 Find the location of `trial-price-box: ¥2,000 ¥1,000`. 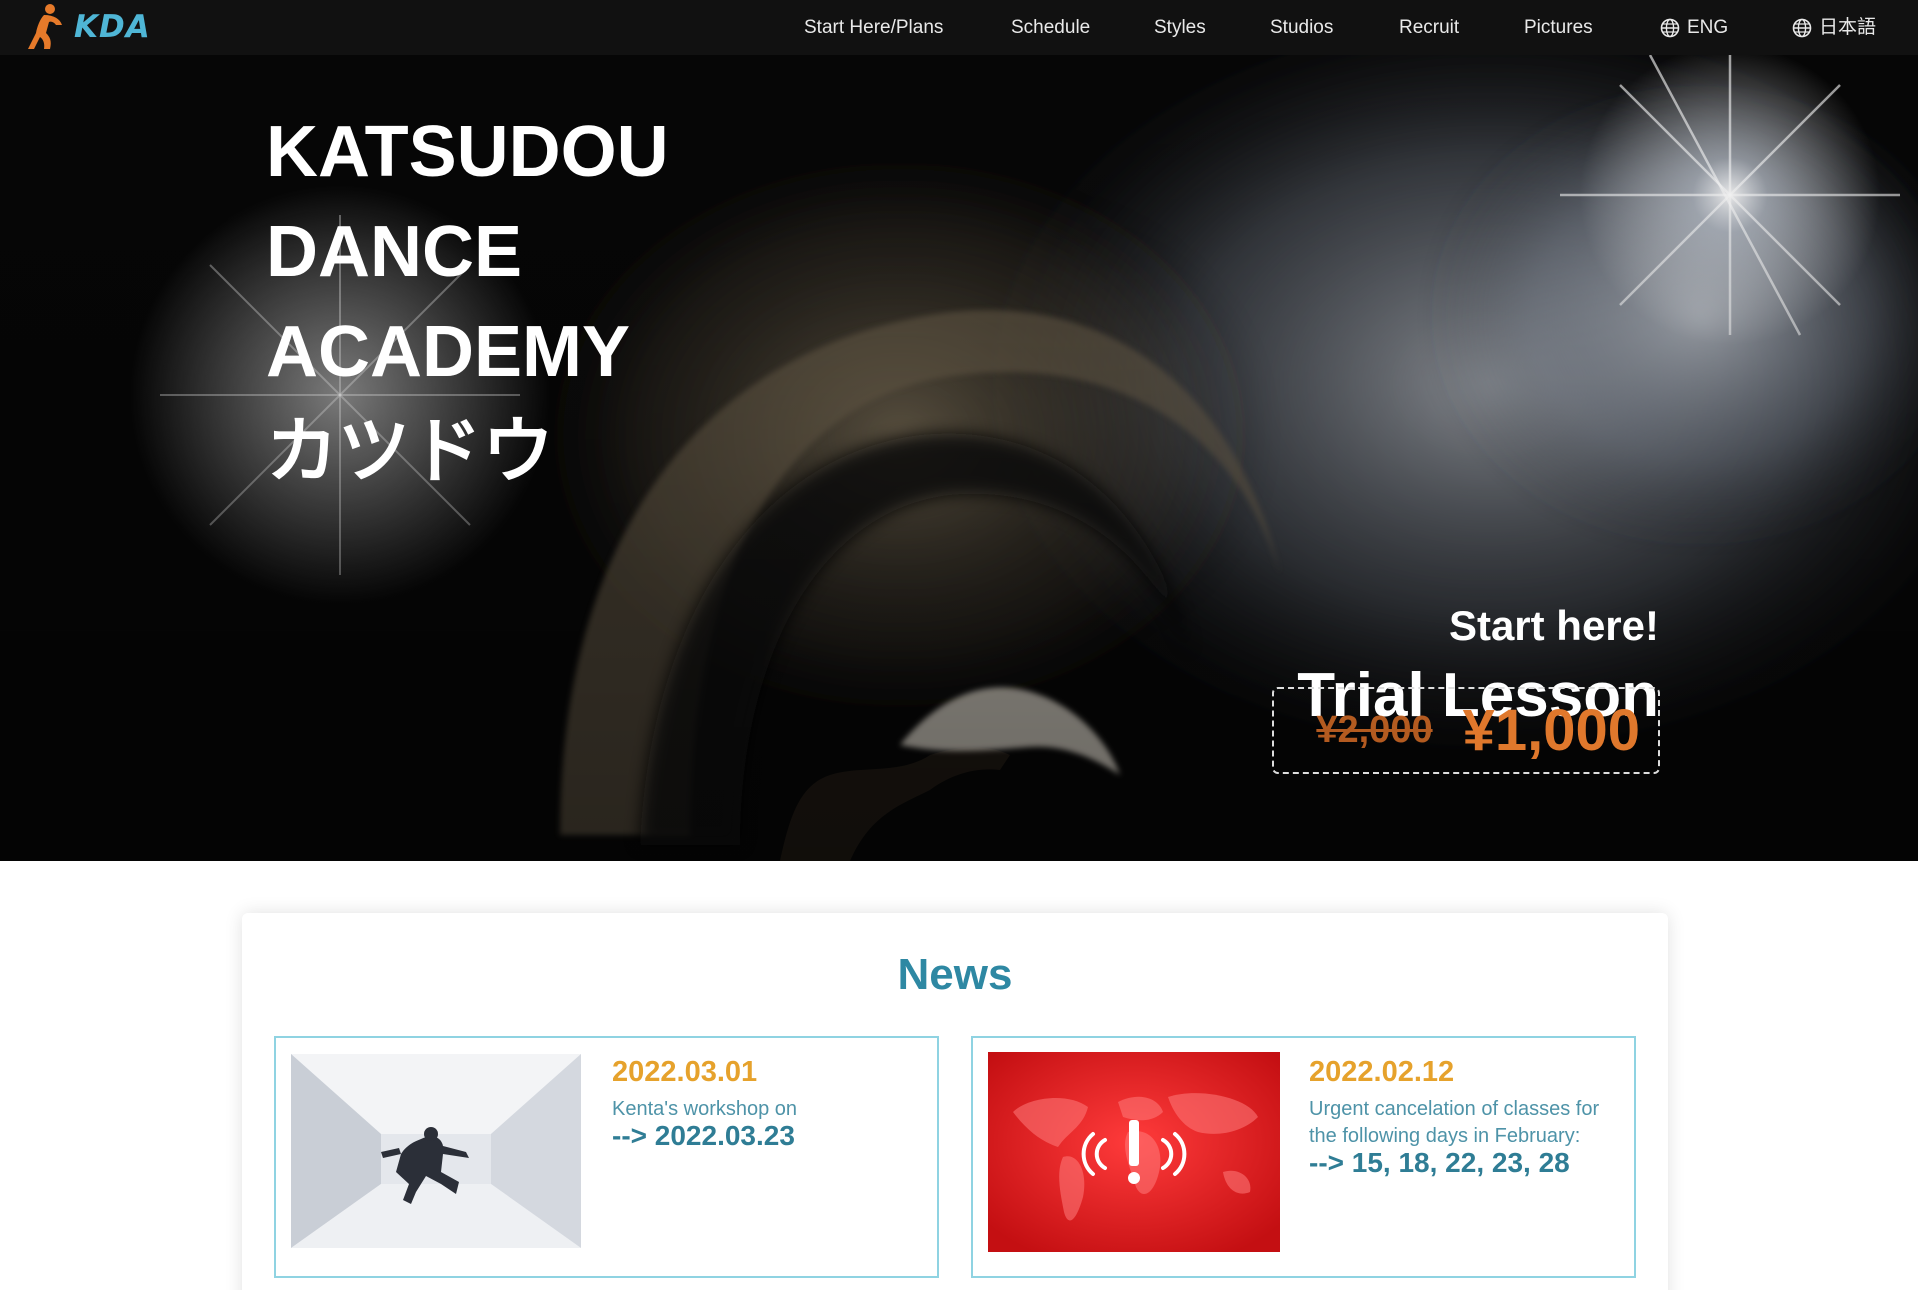

trial-price-box: ¥2,000 ¥1,000 is located at coordinates (1466, 730).